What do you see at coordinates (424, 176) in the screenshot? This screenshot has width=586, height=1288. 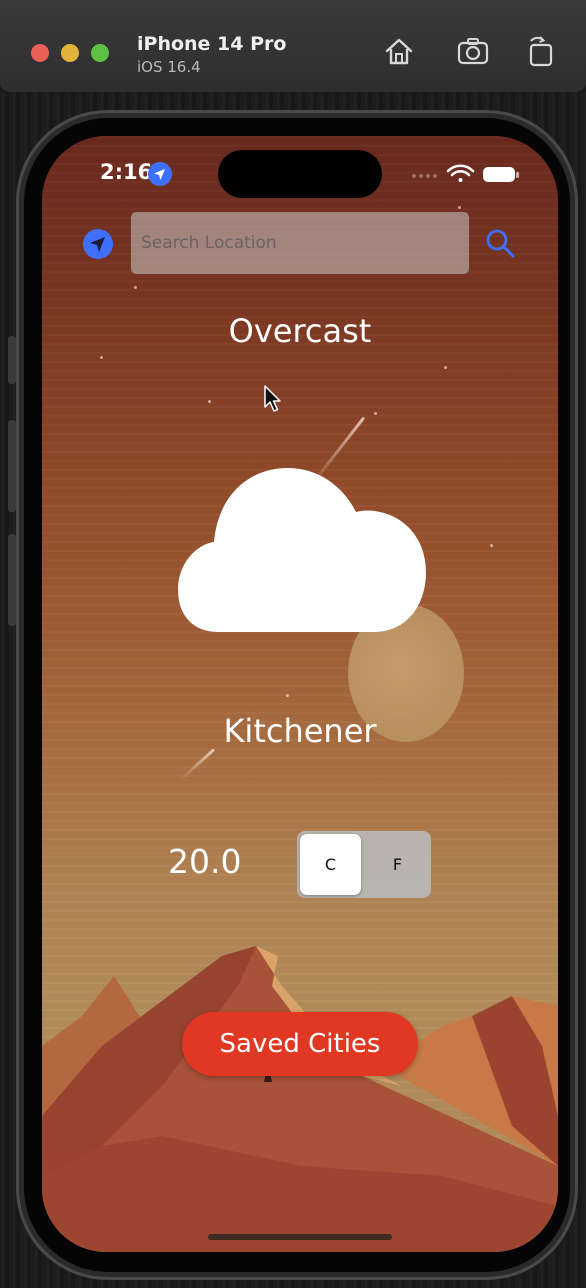 I see `cellular-dots-icon` at bounding box center [424, 176].